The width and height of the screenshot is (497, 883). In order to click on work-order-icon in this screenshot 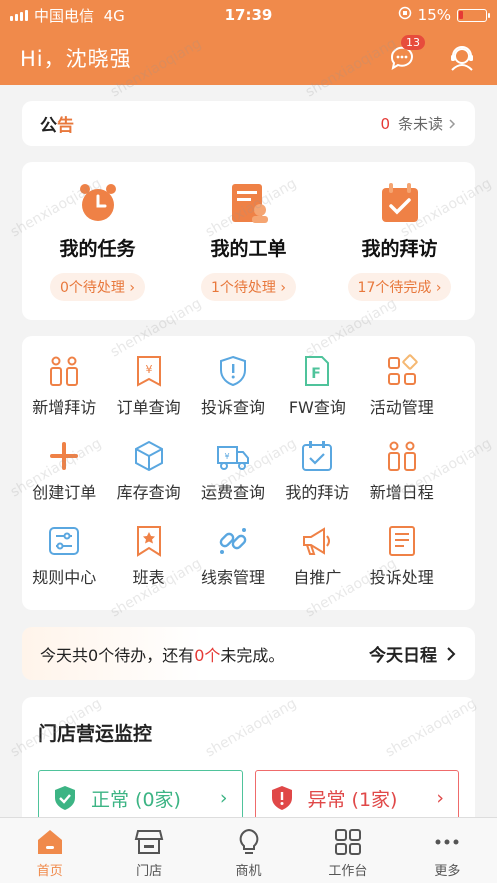, I will do `click(249, 203)`.